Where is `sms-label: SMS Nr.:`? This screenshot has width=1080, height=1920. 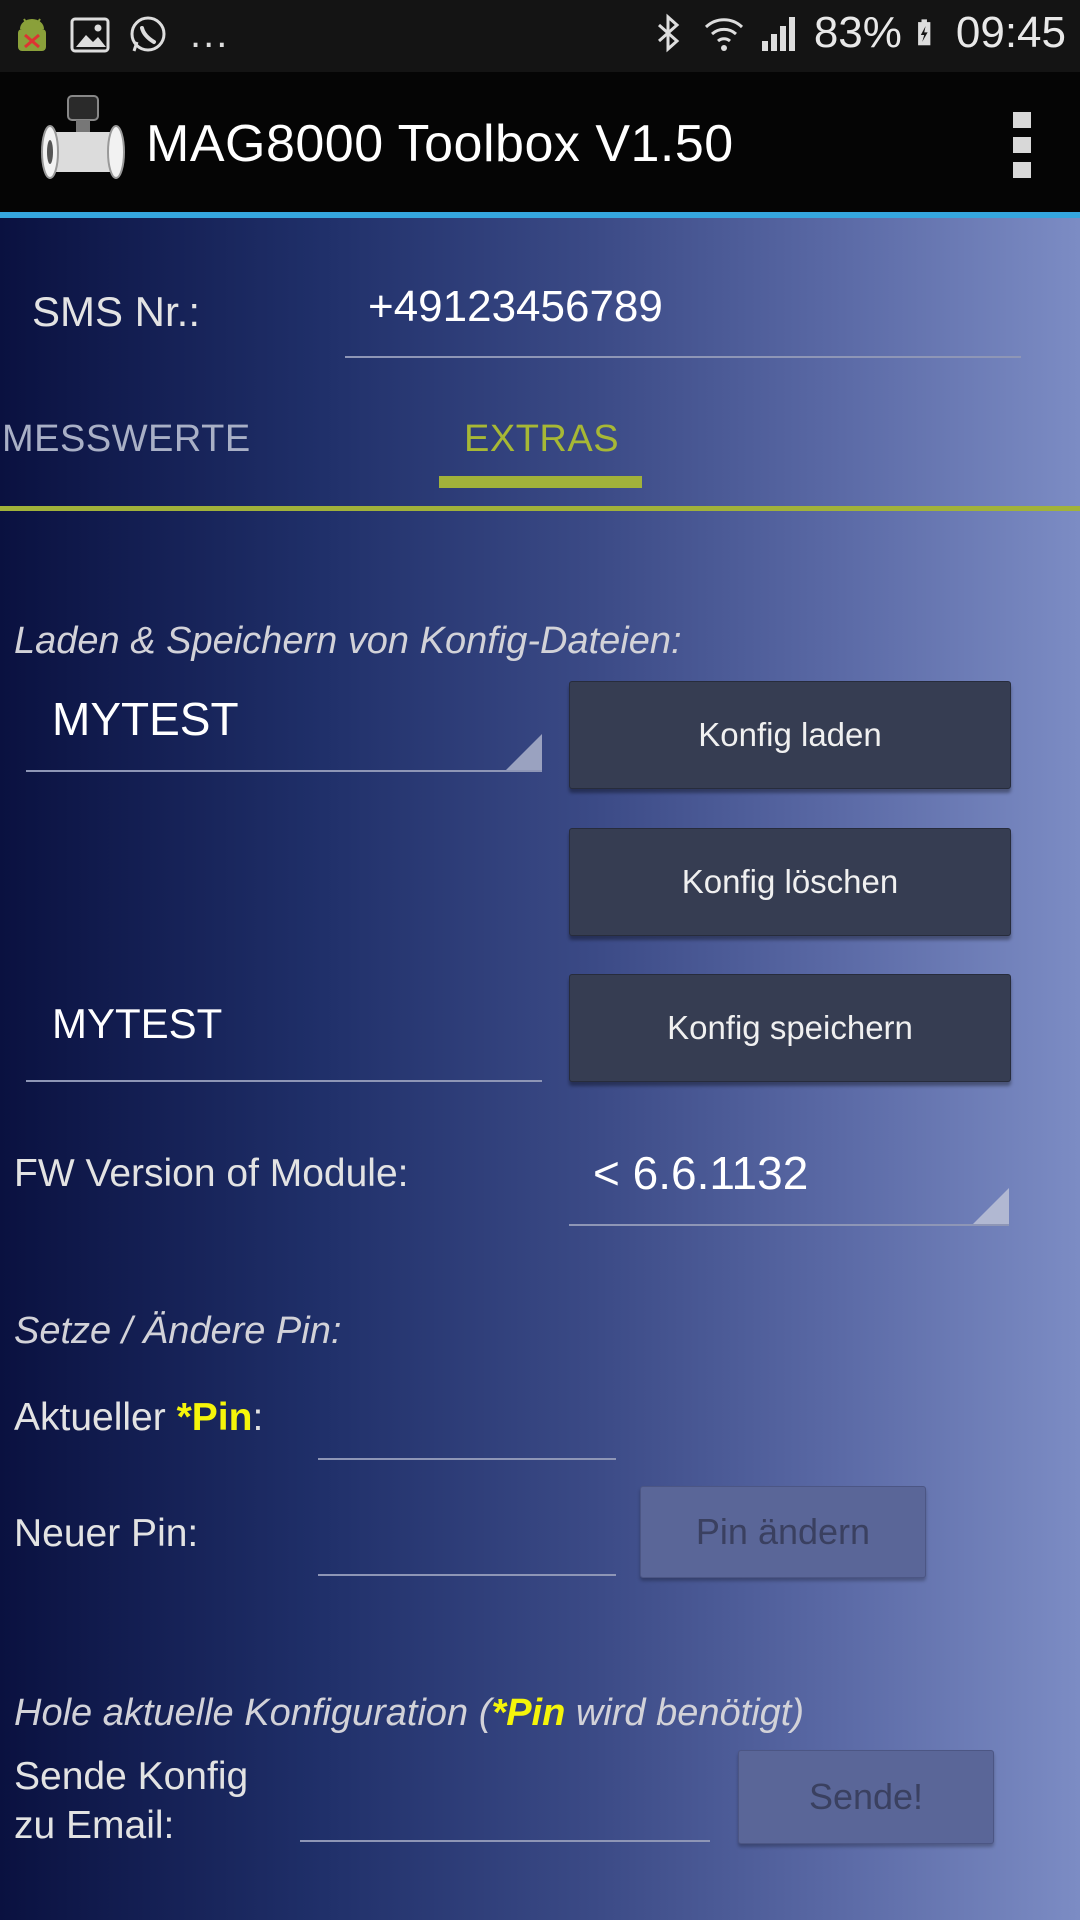 sms-label: SMS Nr.: is located at coordinates (116, 311).